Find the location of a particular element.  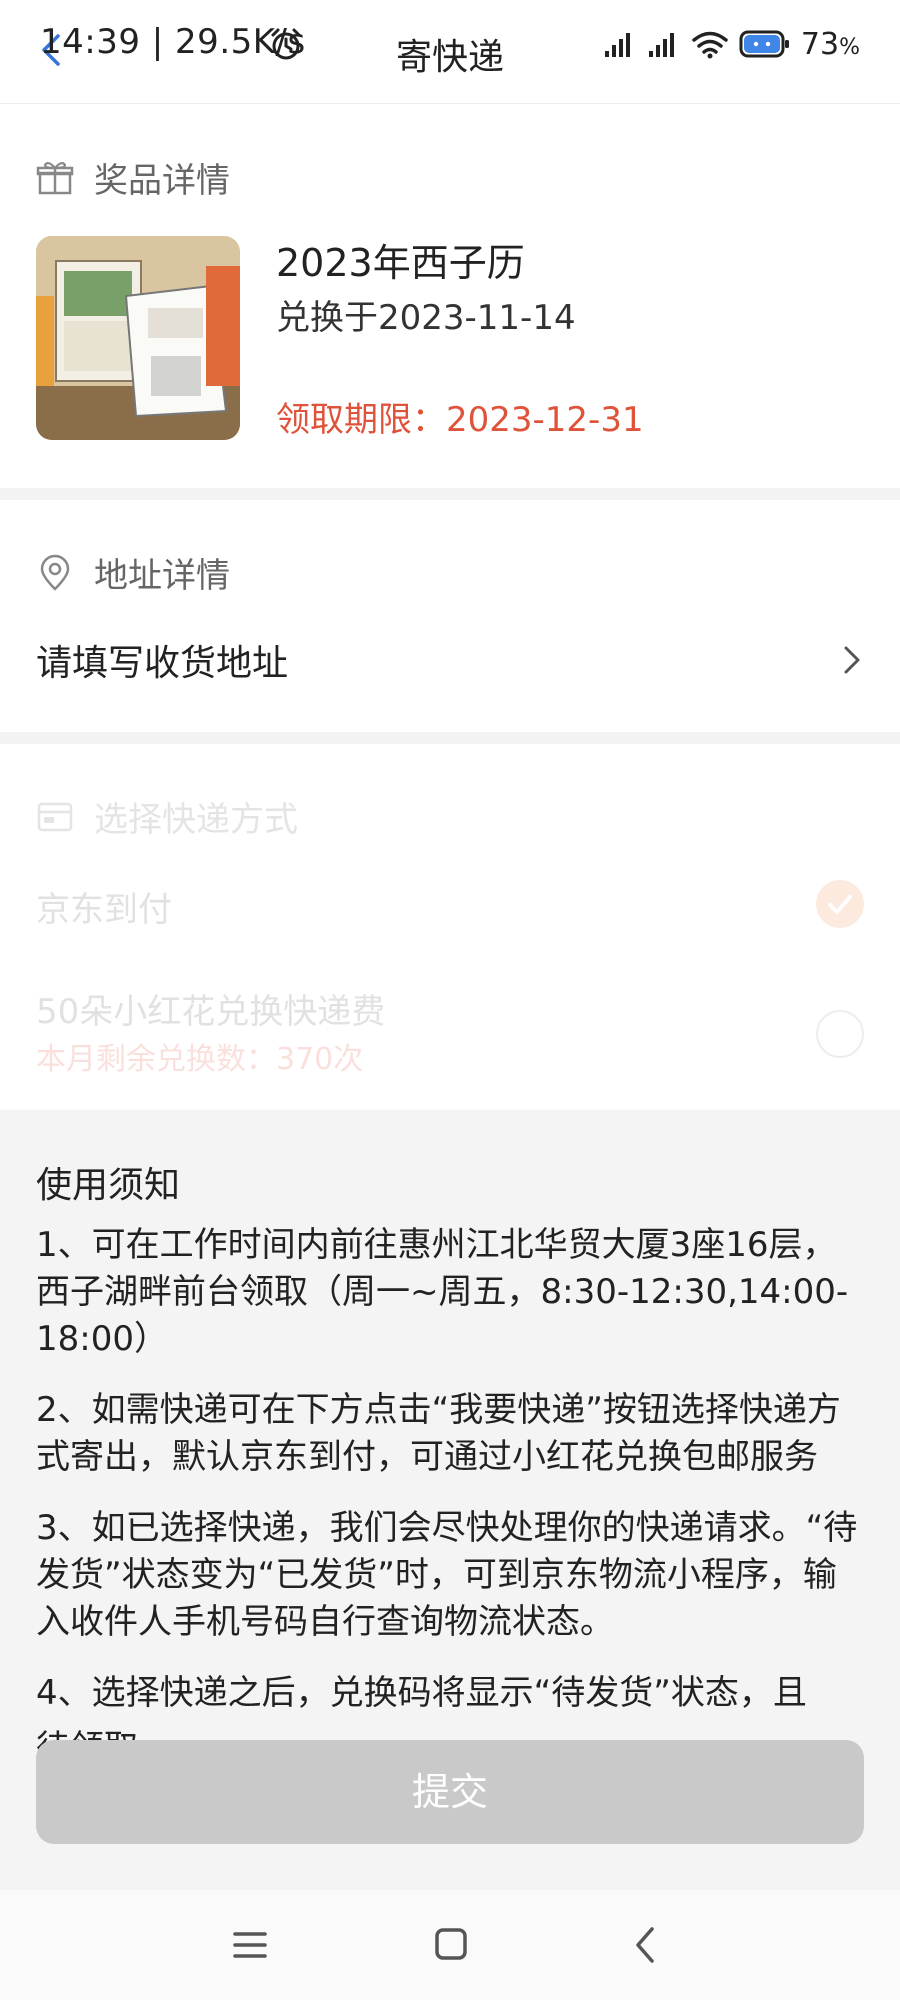

address-section-header: 地址详情 is located at coordinates (133, 572).